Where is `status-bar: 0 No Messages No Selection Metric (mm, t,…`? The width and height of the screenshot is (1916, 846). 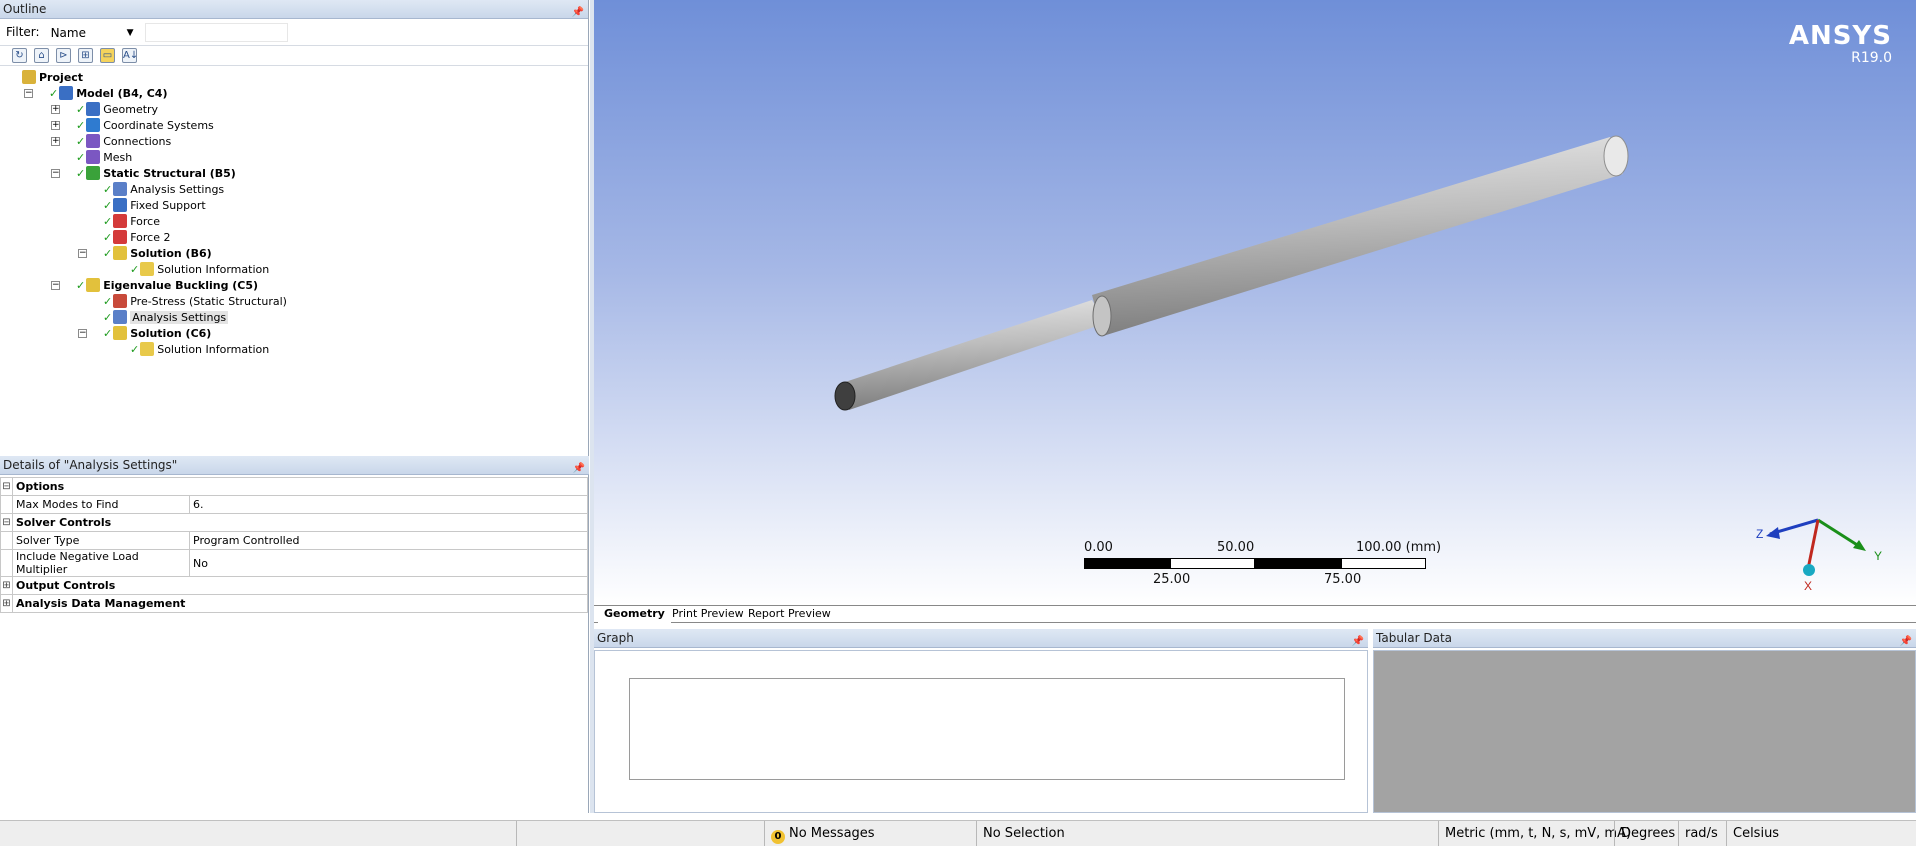
status-bar: 0 No Messages No Selection Metric (mm, t,… is located at coordinates (958, 833).